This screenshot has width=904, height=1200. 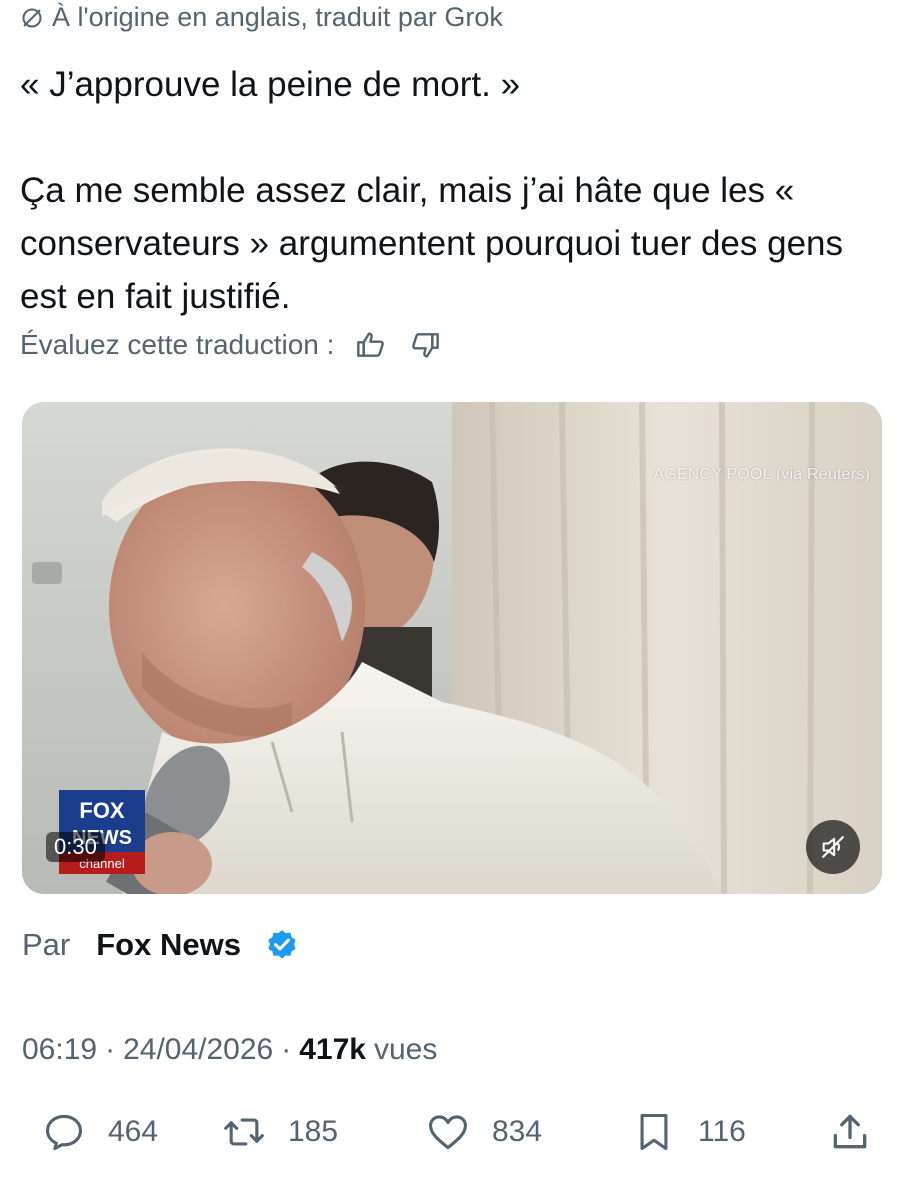 I want to click on bookmark-button: 116, so click(x=689, y=1132).